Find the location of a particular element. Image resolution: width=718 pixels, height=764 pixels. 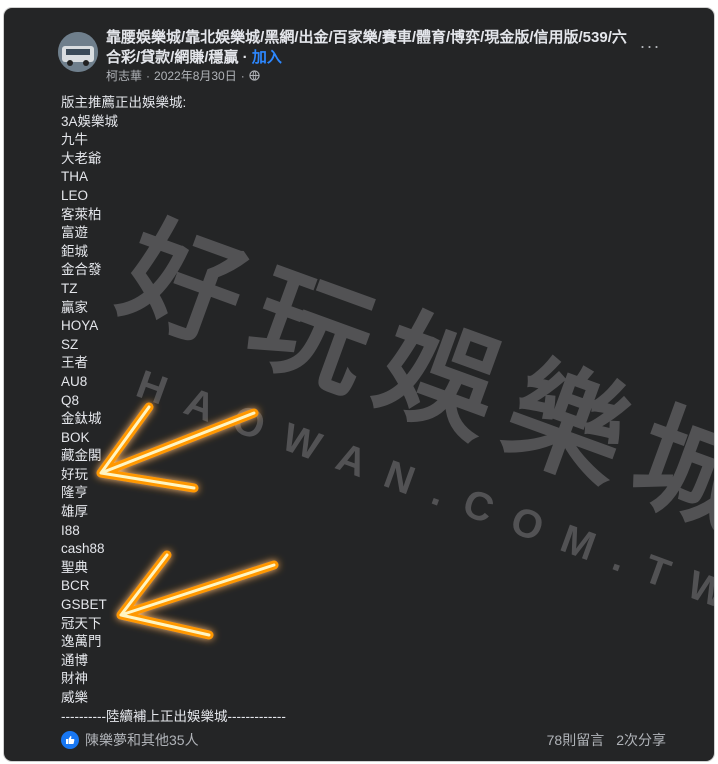

casino-list-item: 金合發 is located at coordinates (81, 270).